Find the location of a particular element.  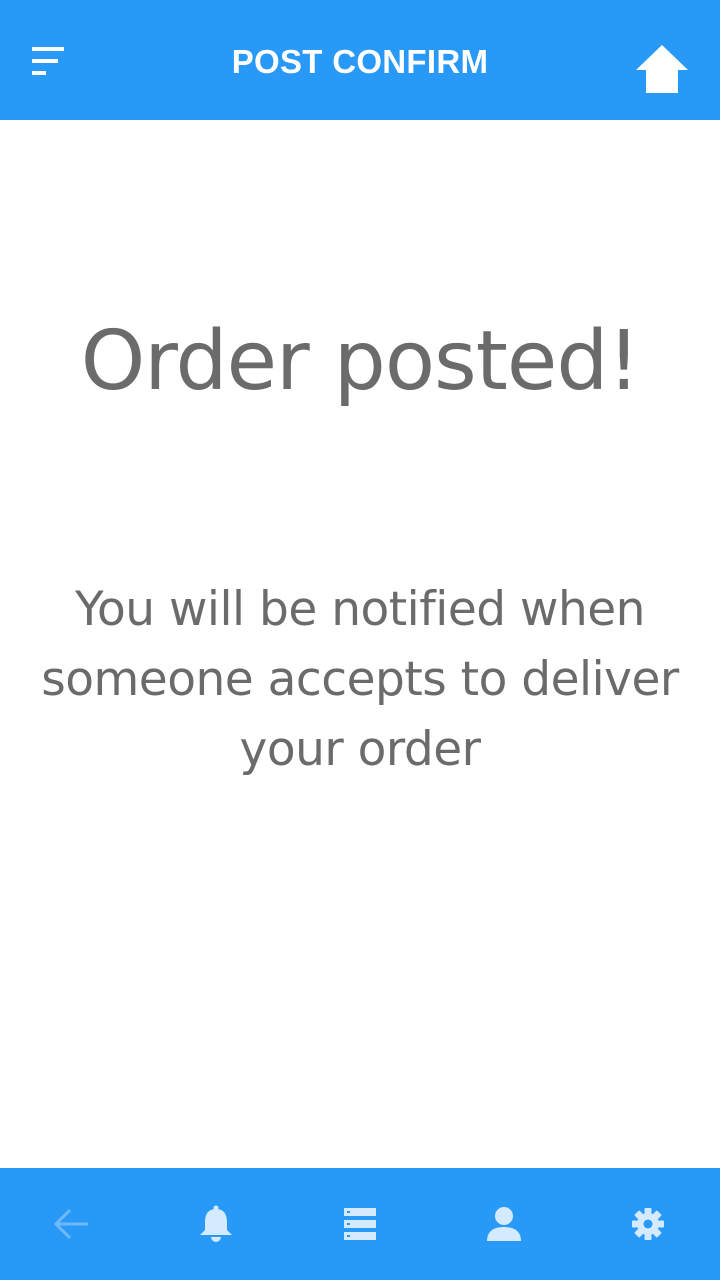

back-arrow-icon is located at coordinates (70, 1224).